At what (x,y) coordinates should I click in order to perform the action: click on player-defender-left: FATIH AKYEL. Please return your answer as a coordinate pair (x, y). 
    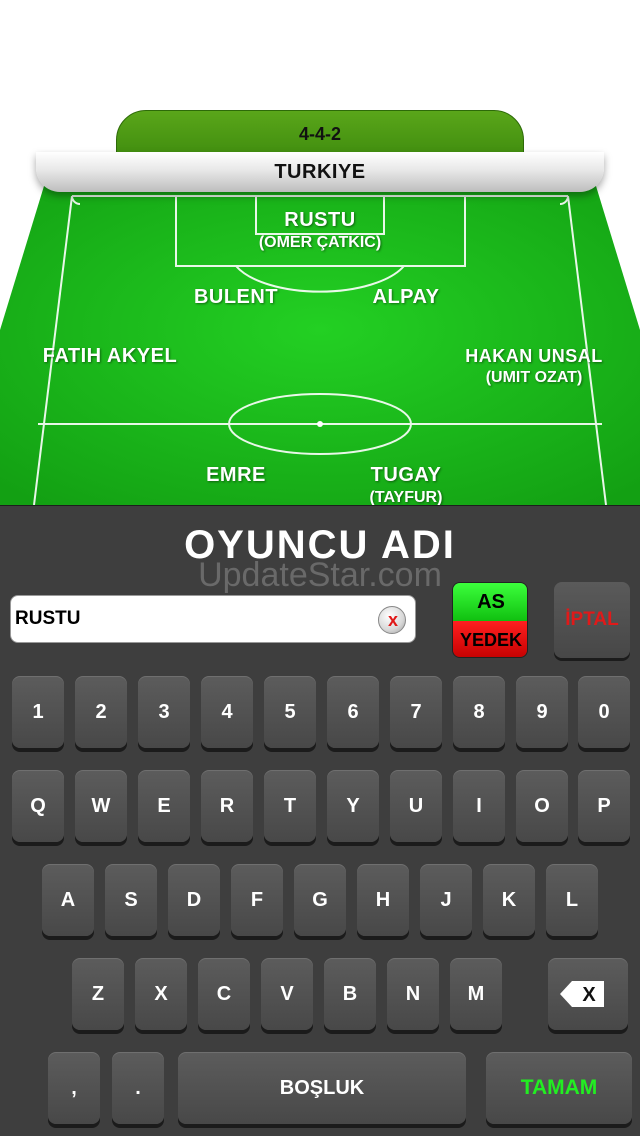
    Looking at the image, I should click on (110, 356).